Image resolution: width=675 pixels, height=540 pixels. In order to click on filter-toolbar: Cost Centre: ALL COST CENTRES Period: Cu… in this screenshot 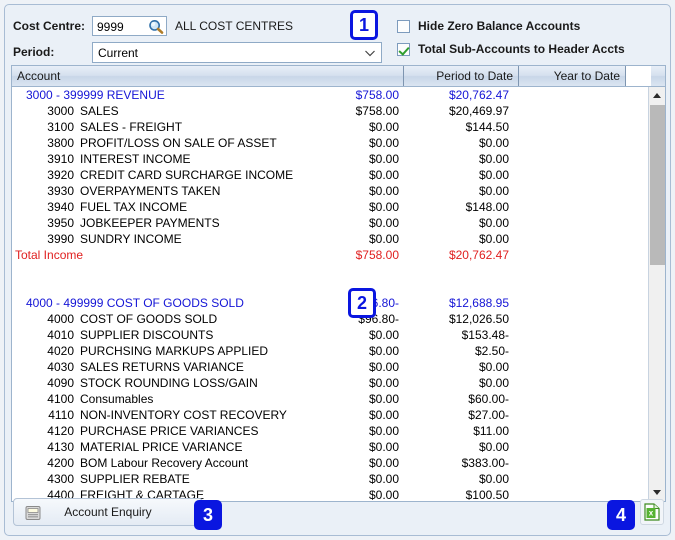, I will do `click(337, 34)`.